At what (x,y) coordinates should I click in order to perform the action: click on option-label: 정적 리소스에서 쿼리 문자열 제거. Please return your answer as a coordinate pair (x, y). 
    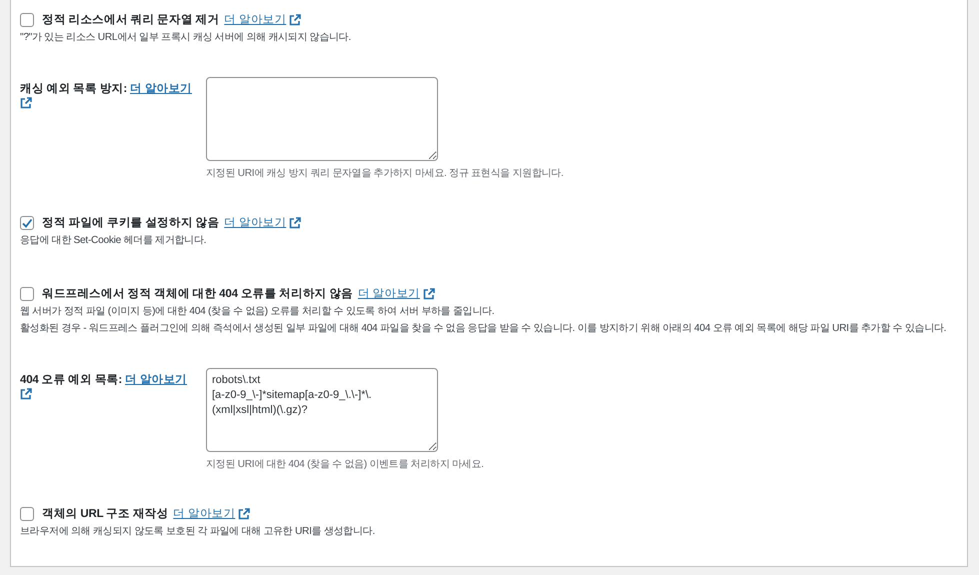
    Looking at the image, I should click on (131, 20).